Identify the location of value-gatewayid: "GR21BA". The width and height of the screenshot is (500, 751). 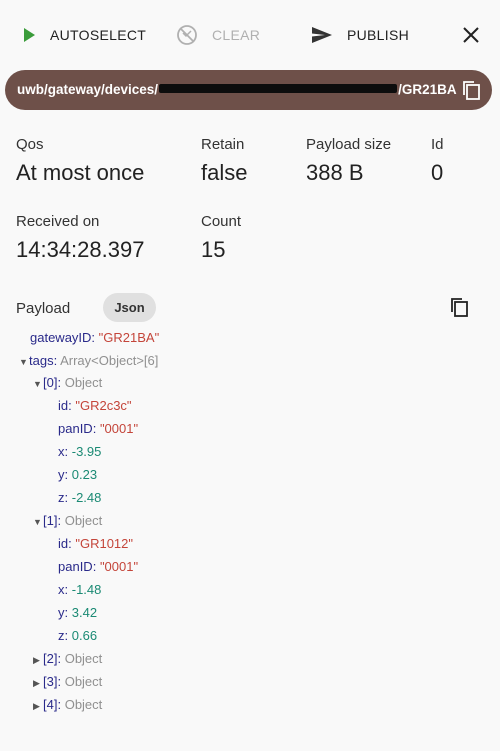
(129, 337).